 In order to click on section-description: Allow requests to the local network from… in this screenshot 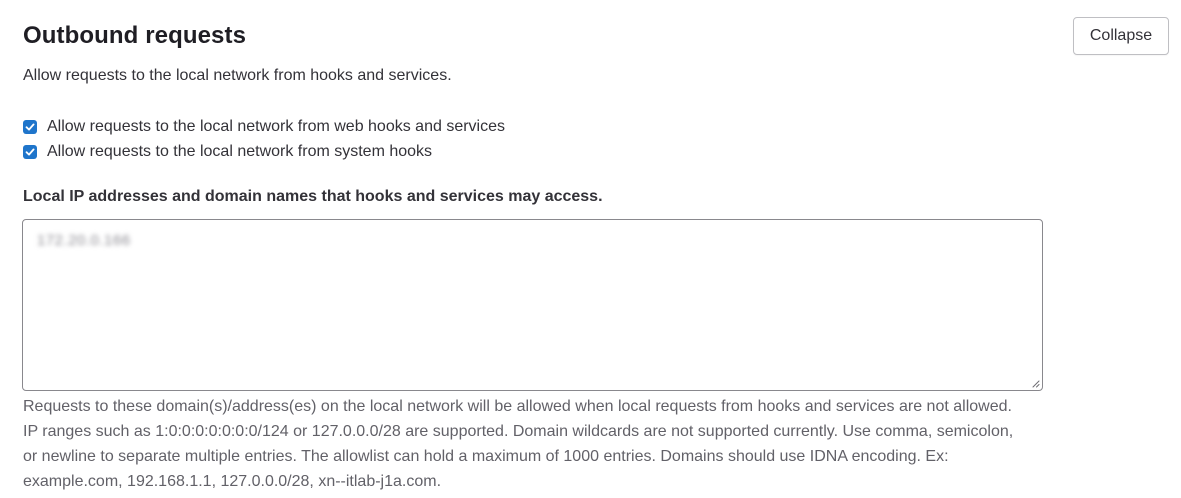, I will do `click(237, 75)`.